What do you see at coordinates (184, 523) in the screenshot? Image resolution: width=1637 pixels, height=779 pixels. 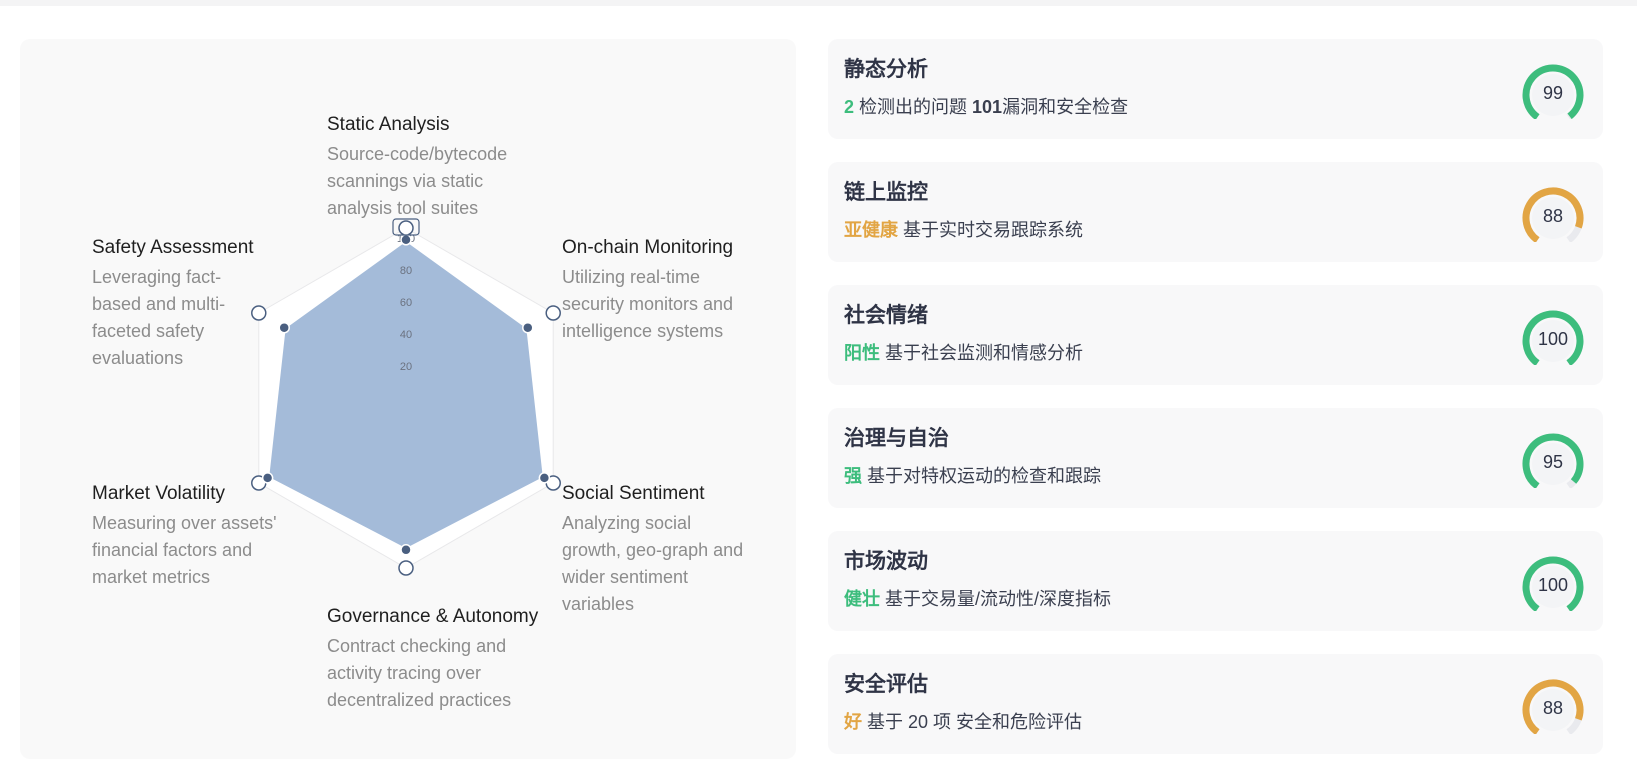 I see `desc-line: Measuring over assets'` at bounding box center [184, 523].